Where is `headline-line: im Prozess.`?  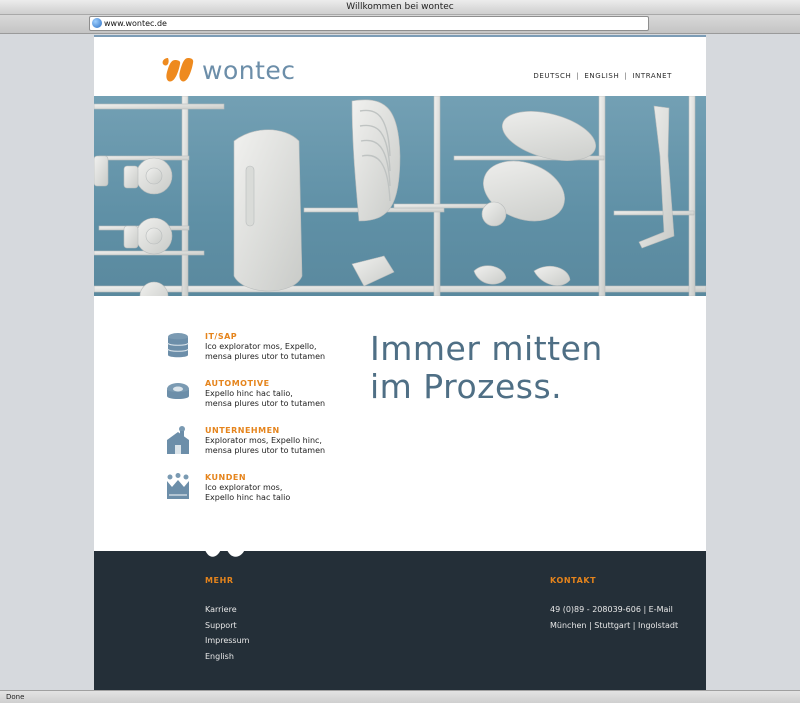 headline-line: im Prozess. is located at coordinates (466, 386).